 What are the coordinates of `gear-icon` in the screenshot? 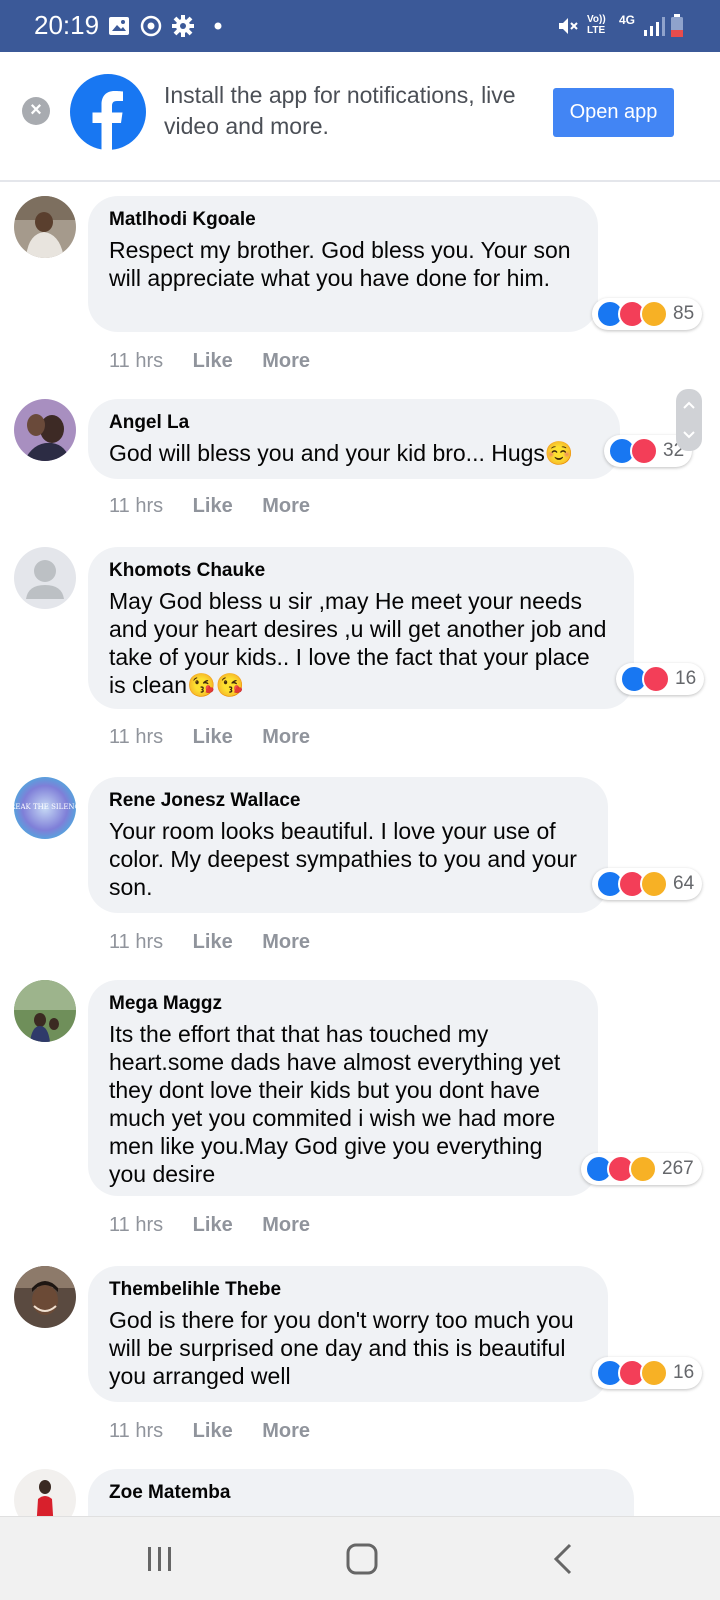 It's located at (183, 26).